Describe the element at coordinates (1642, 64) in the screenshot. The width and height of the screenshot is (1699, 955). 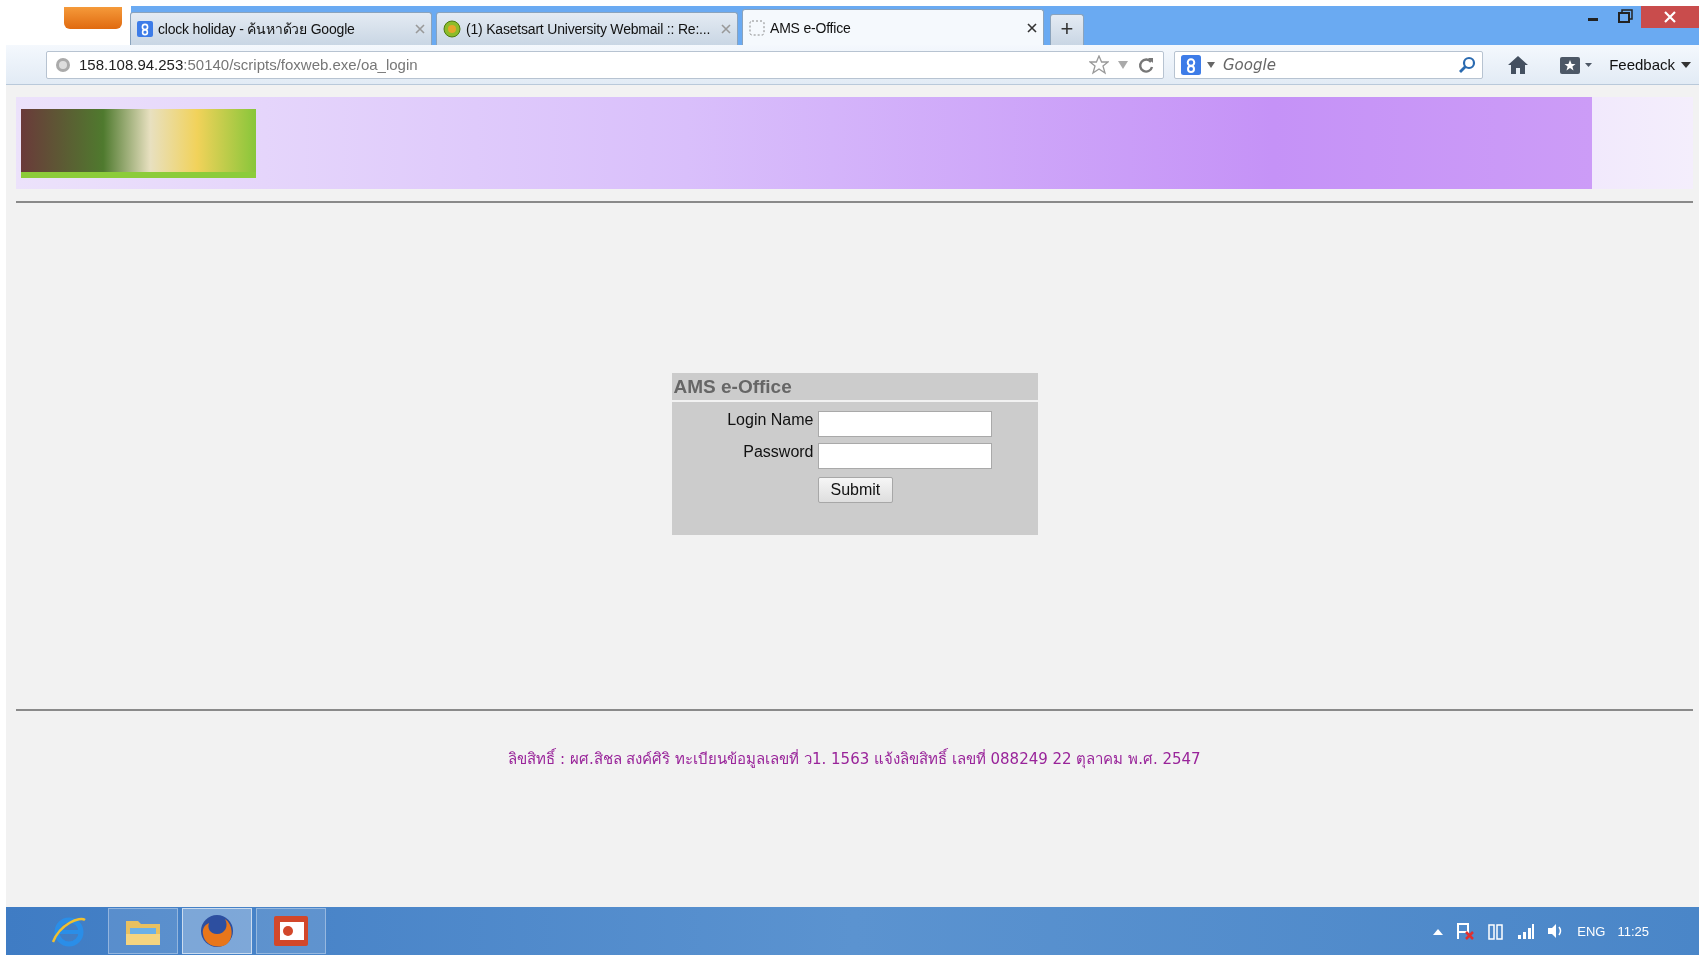
I see `feedback-menu: Feedback` at that location.